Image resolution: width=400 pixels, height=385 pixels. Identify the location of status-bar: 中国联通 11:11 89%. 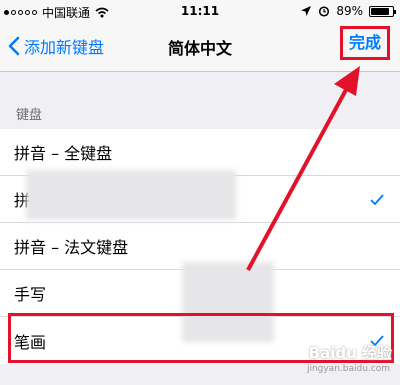
(200, 11).